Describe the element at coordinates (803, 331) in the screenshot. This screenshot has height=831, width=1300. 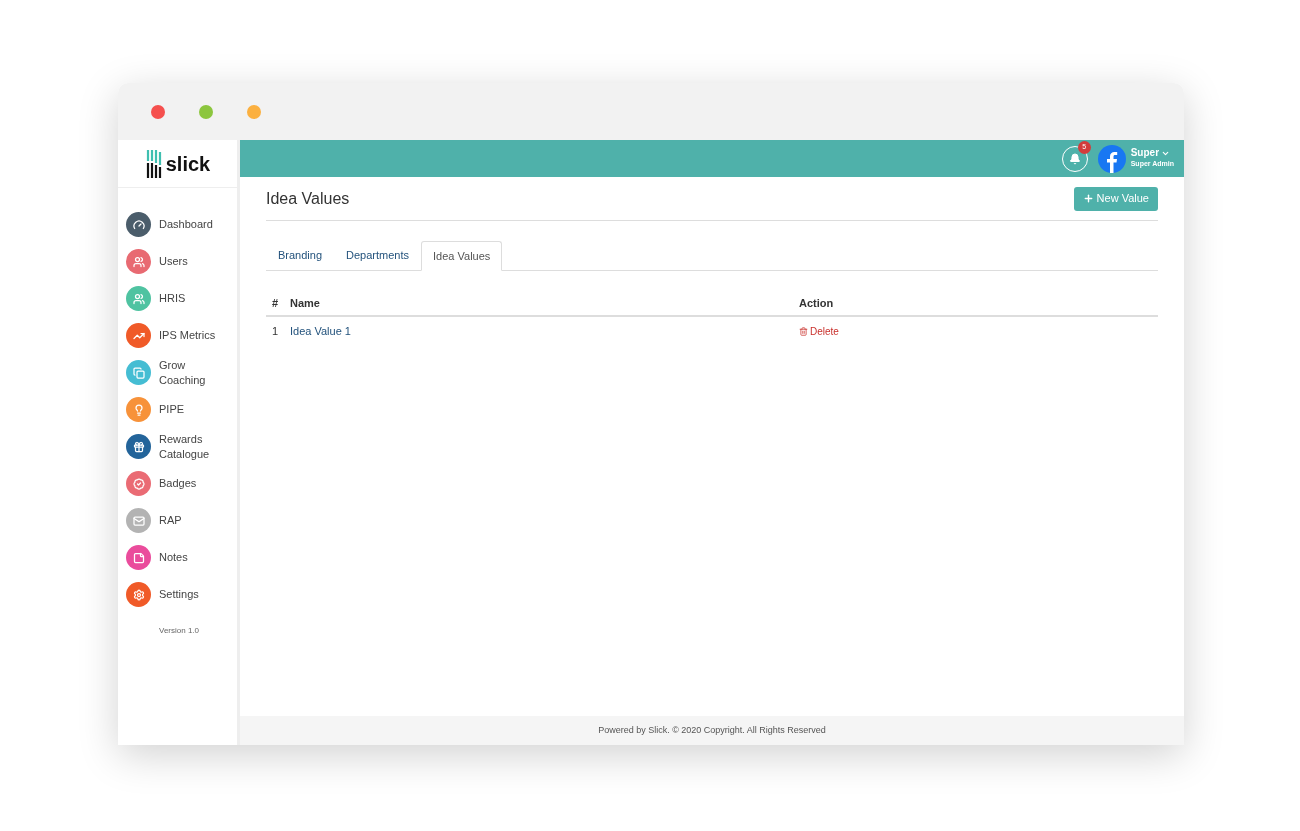
I see `trash-icon` at that location.